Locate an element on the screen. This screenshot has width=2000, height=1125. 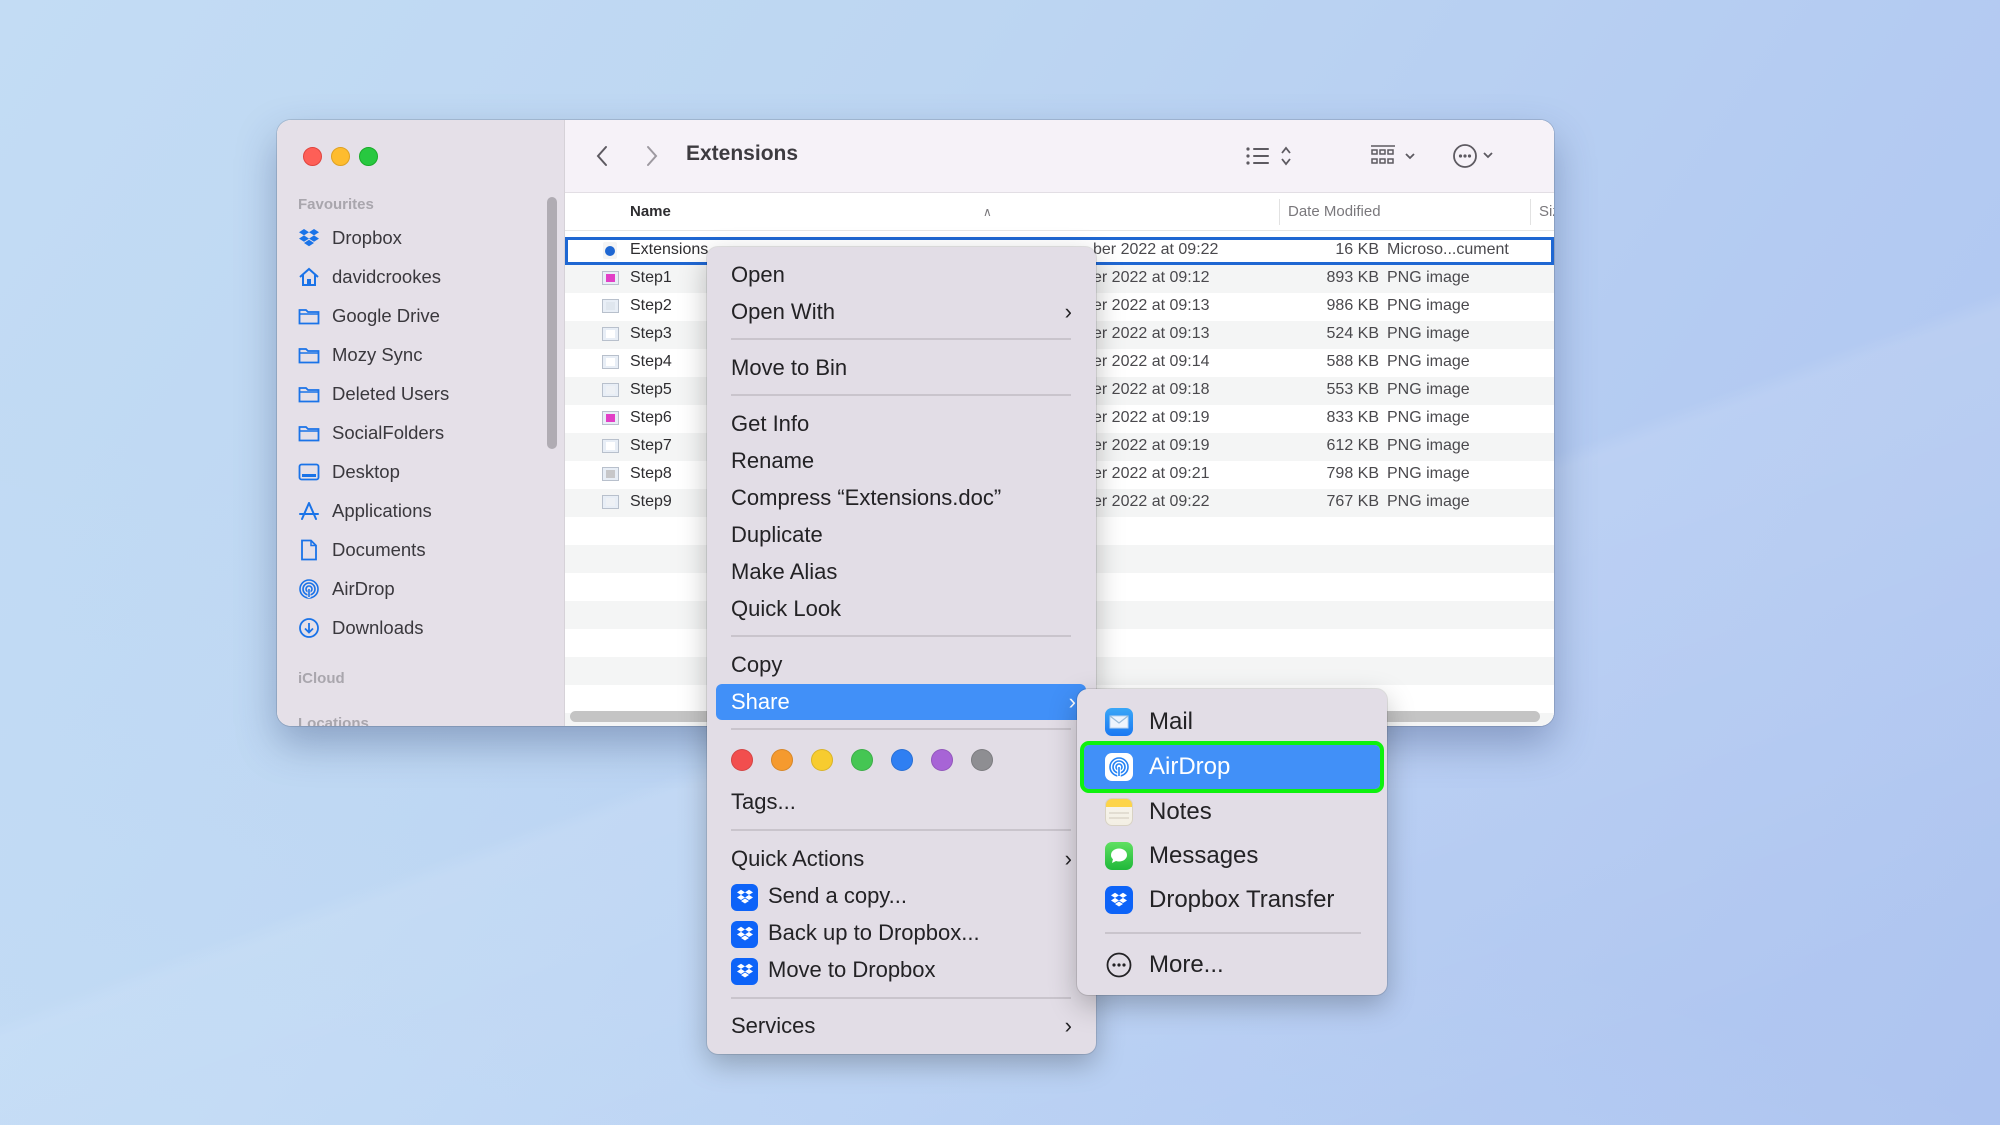
share-item-mail: Mail is located at coordinates (1149, 722).